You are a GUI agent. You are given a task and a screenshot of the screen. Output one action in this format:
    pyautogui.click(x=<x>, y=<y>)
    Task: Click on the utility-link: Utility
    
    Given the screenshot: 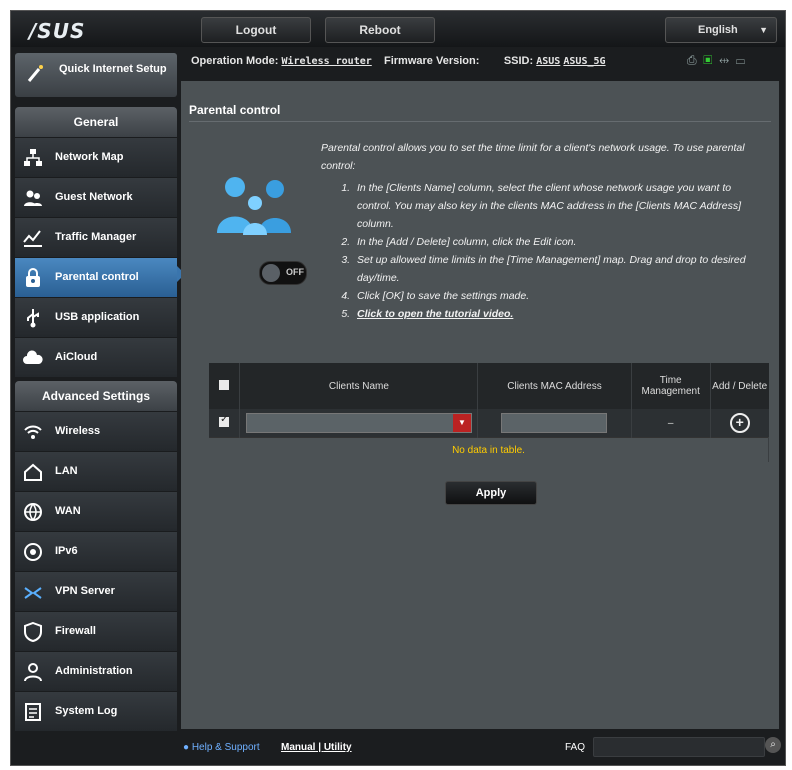 What is the action you would take?
    pyautogui.click(x=338, y=747)
    